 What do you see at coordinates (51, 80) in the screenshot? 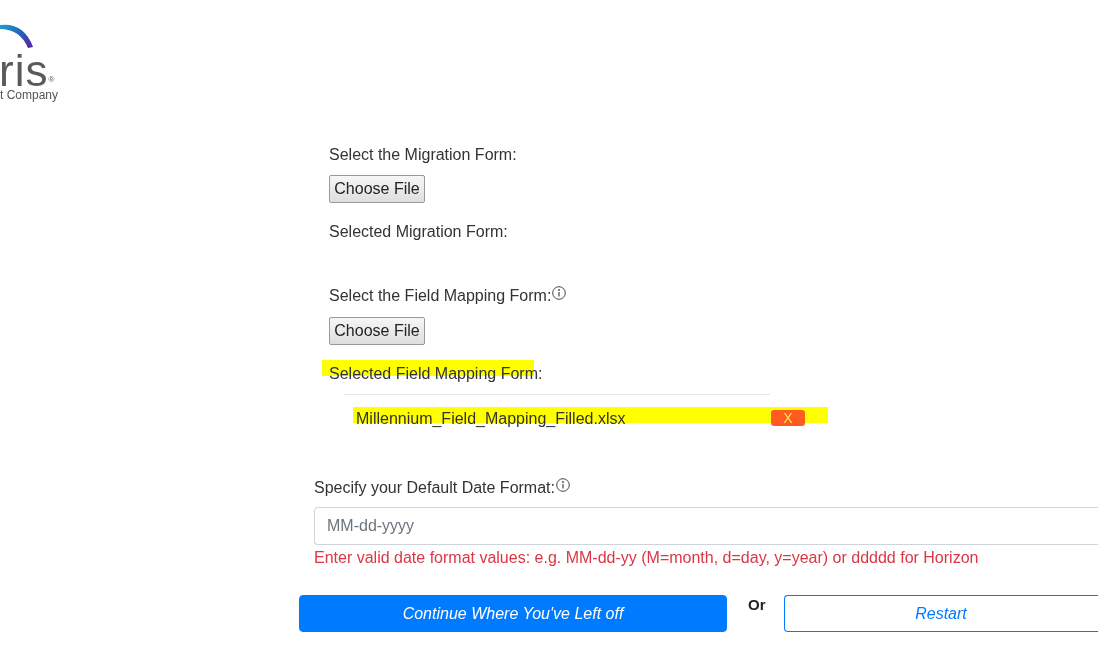
I see `registered-mark: ®` at bounding box center [51, 80].